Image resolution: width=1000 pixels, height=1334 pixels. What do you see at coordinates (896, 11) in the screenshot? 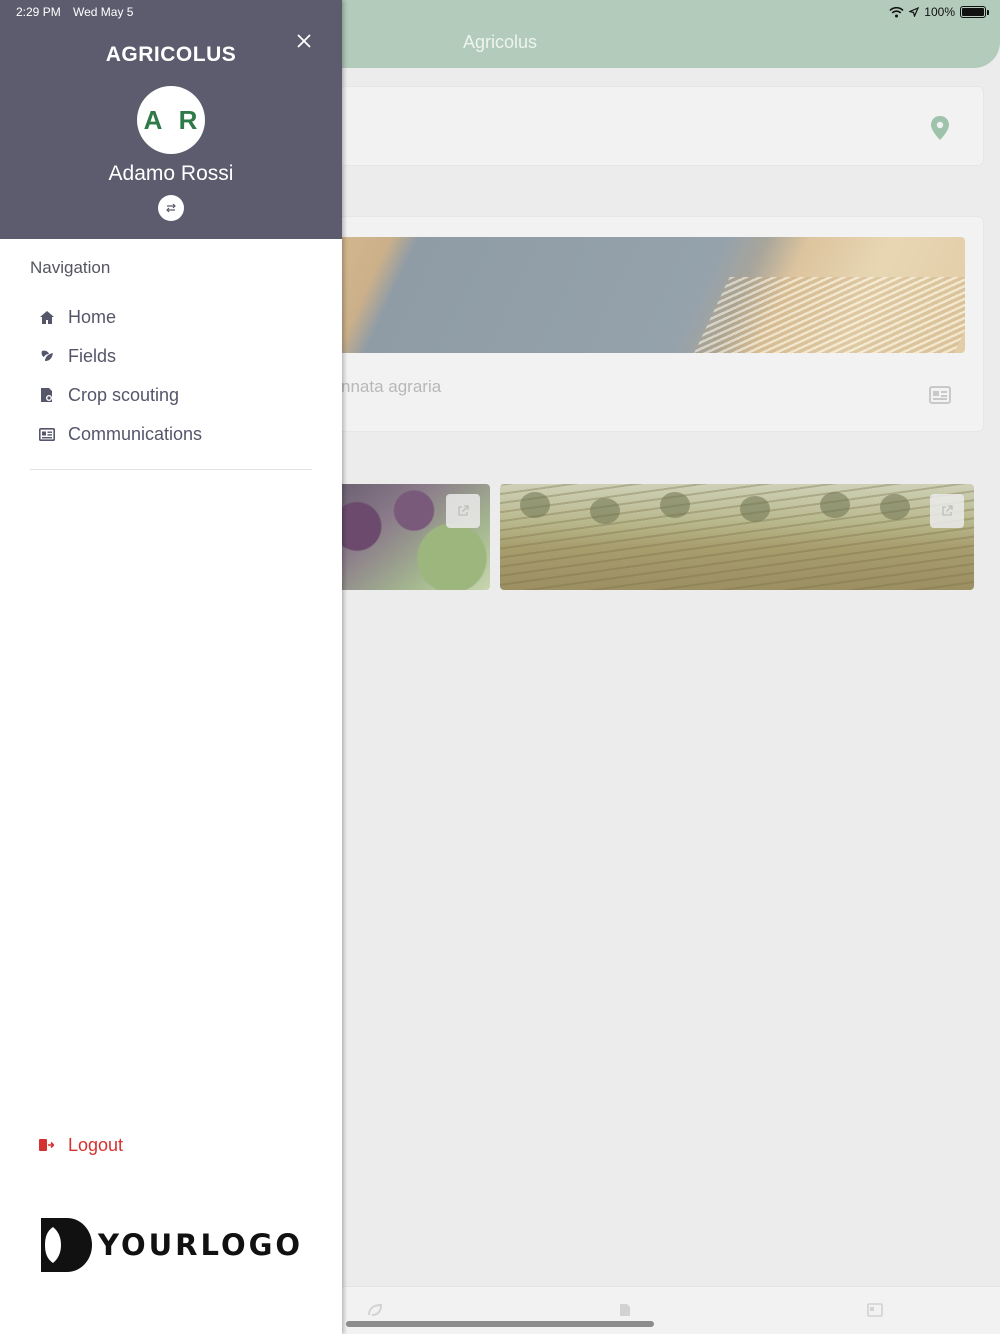
I see `wifi-icon` at bounding box center [896, 11].